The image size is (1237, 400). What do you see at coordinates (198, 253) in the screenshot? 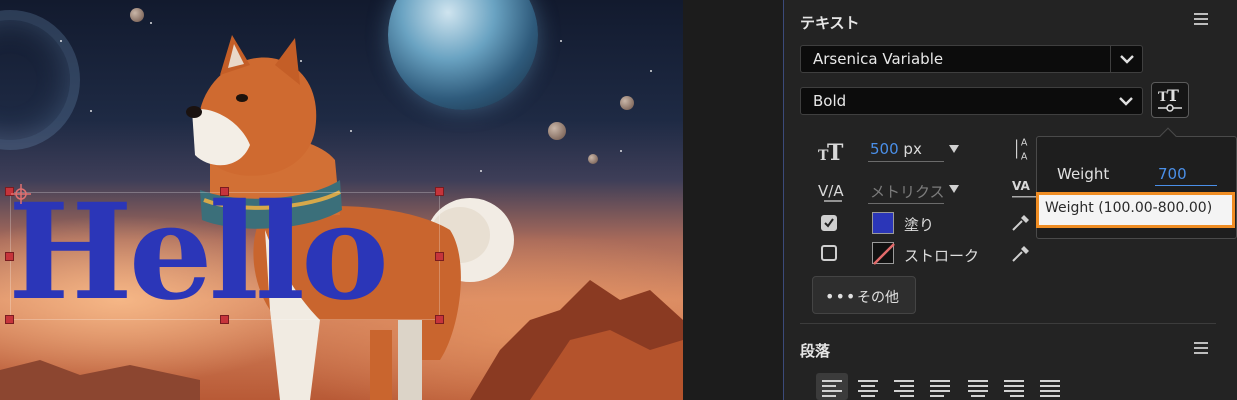
I see `hello-text-layer: Hello` at bounding box center [198, 253].